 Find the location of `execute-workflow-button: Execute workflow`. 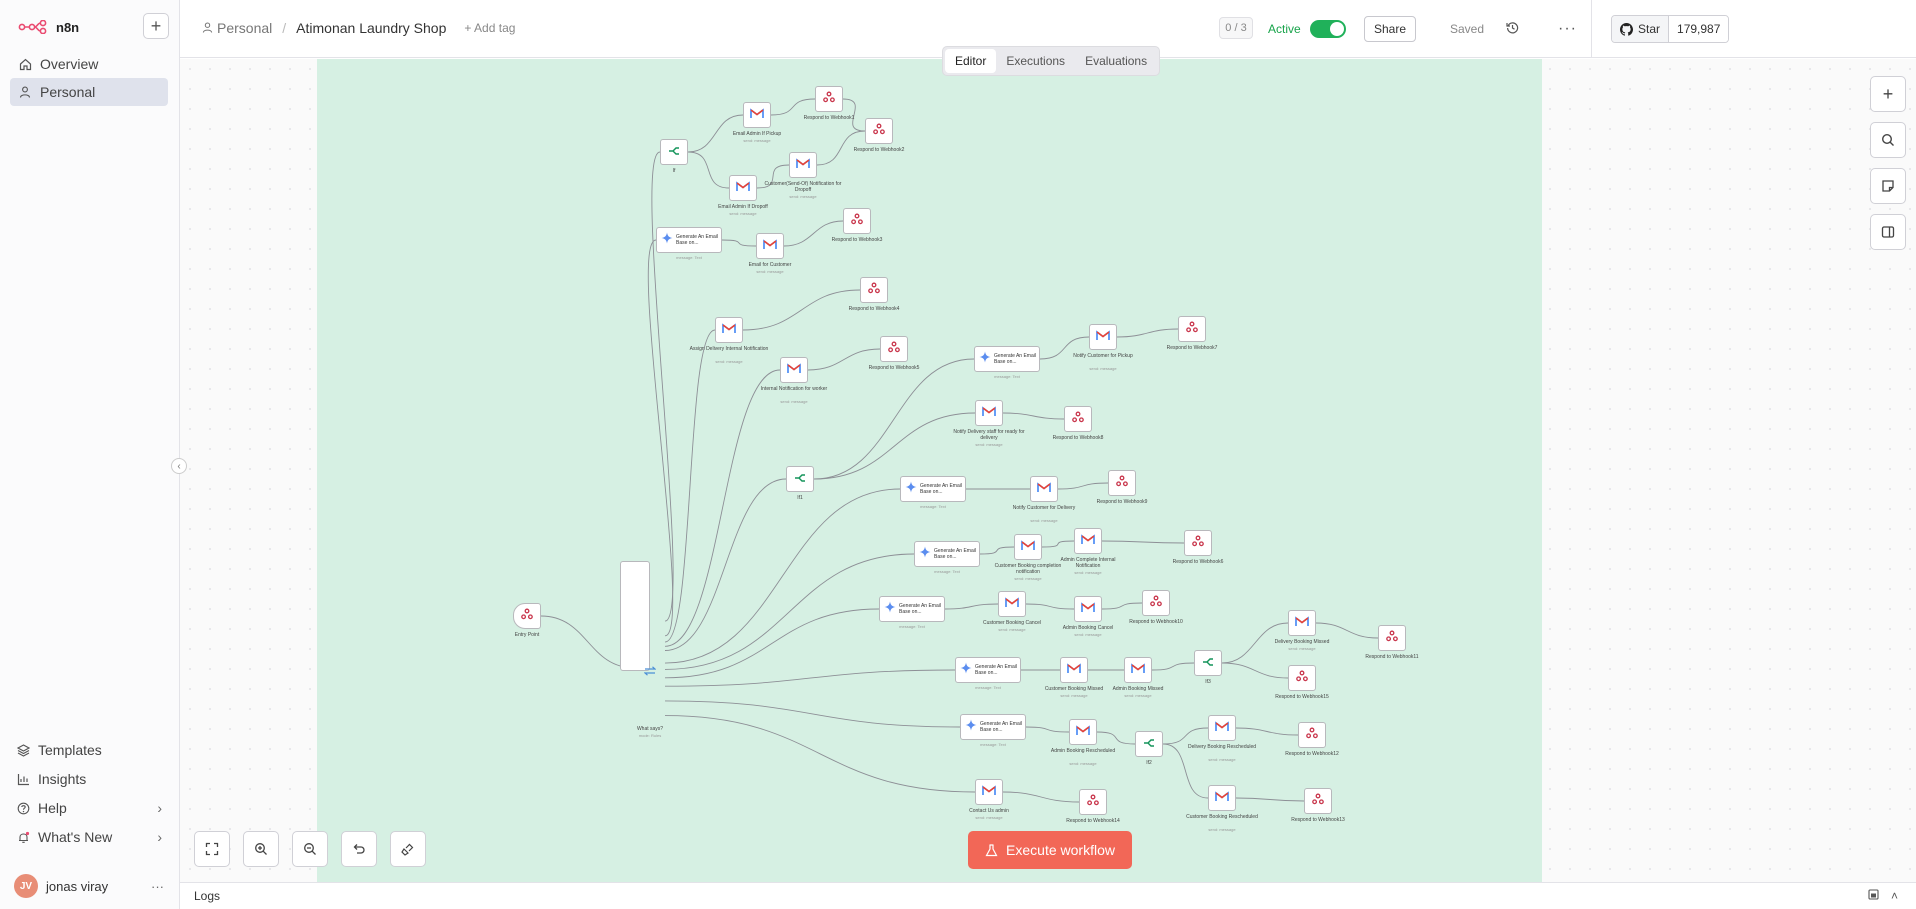

execute-workflow-button: Execute workflow is located at coordinates (1050, 850).